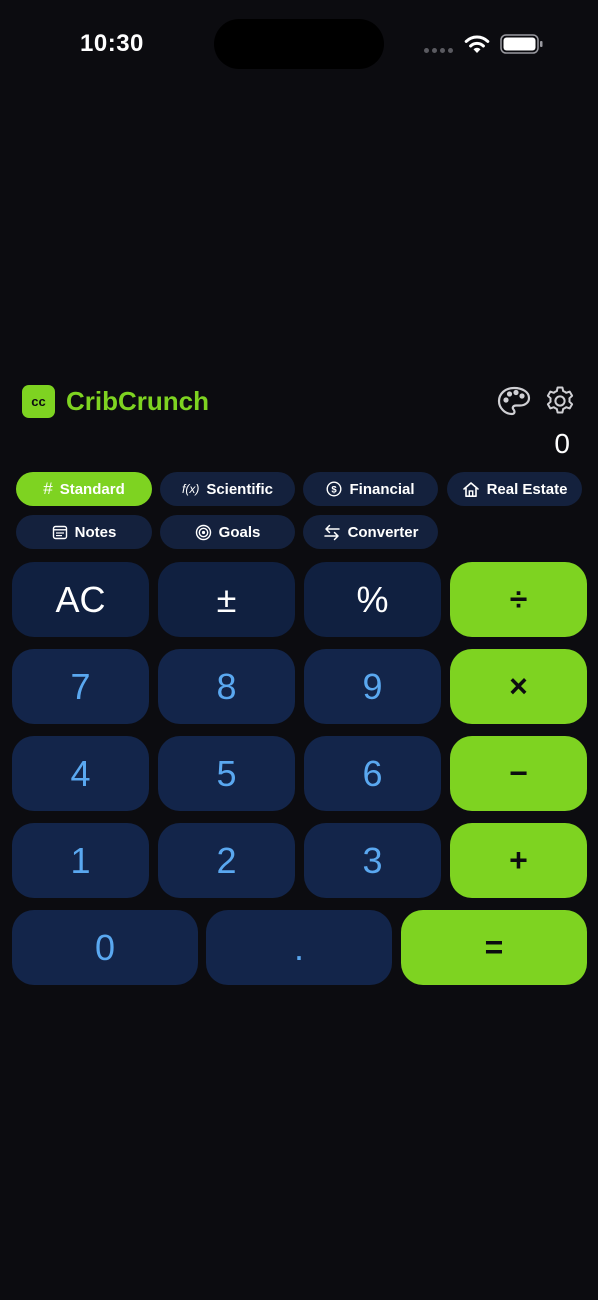 The height and width of the screenshot is (1300, 598). Describe the element at coordinates (299, 44) in the screenshot. I see `dynamic-island` at that location.